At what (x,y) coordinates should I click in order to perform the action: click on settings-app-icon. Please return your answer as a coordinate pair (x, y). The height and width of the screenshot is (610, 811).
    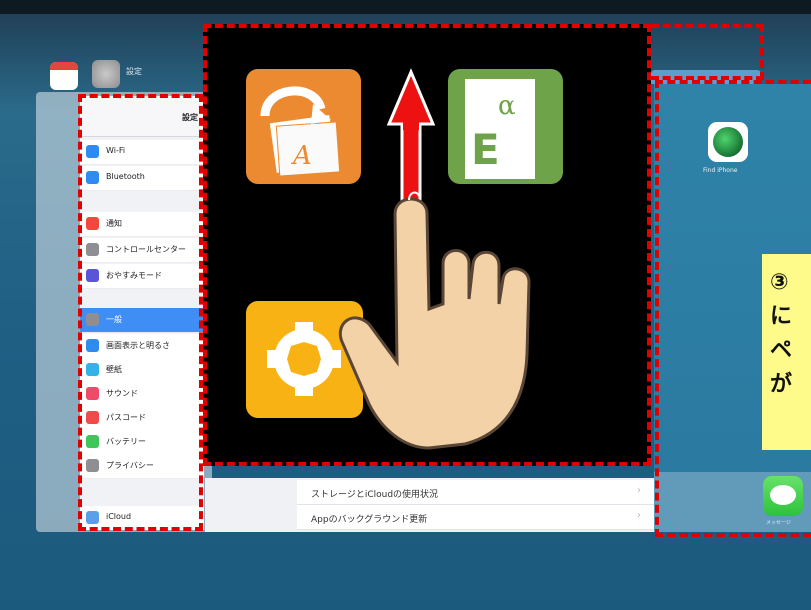
    Looking at the image, I should click on (106, 74).